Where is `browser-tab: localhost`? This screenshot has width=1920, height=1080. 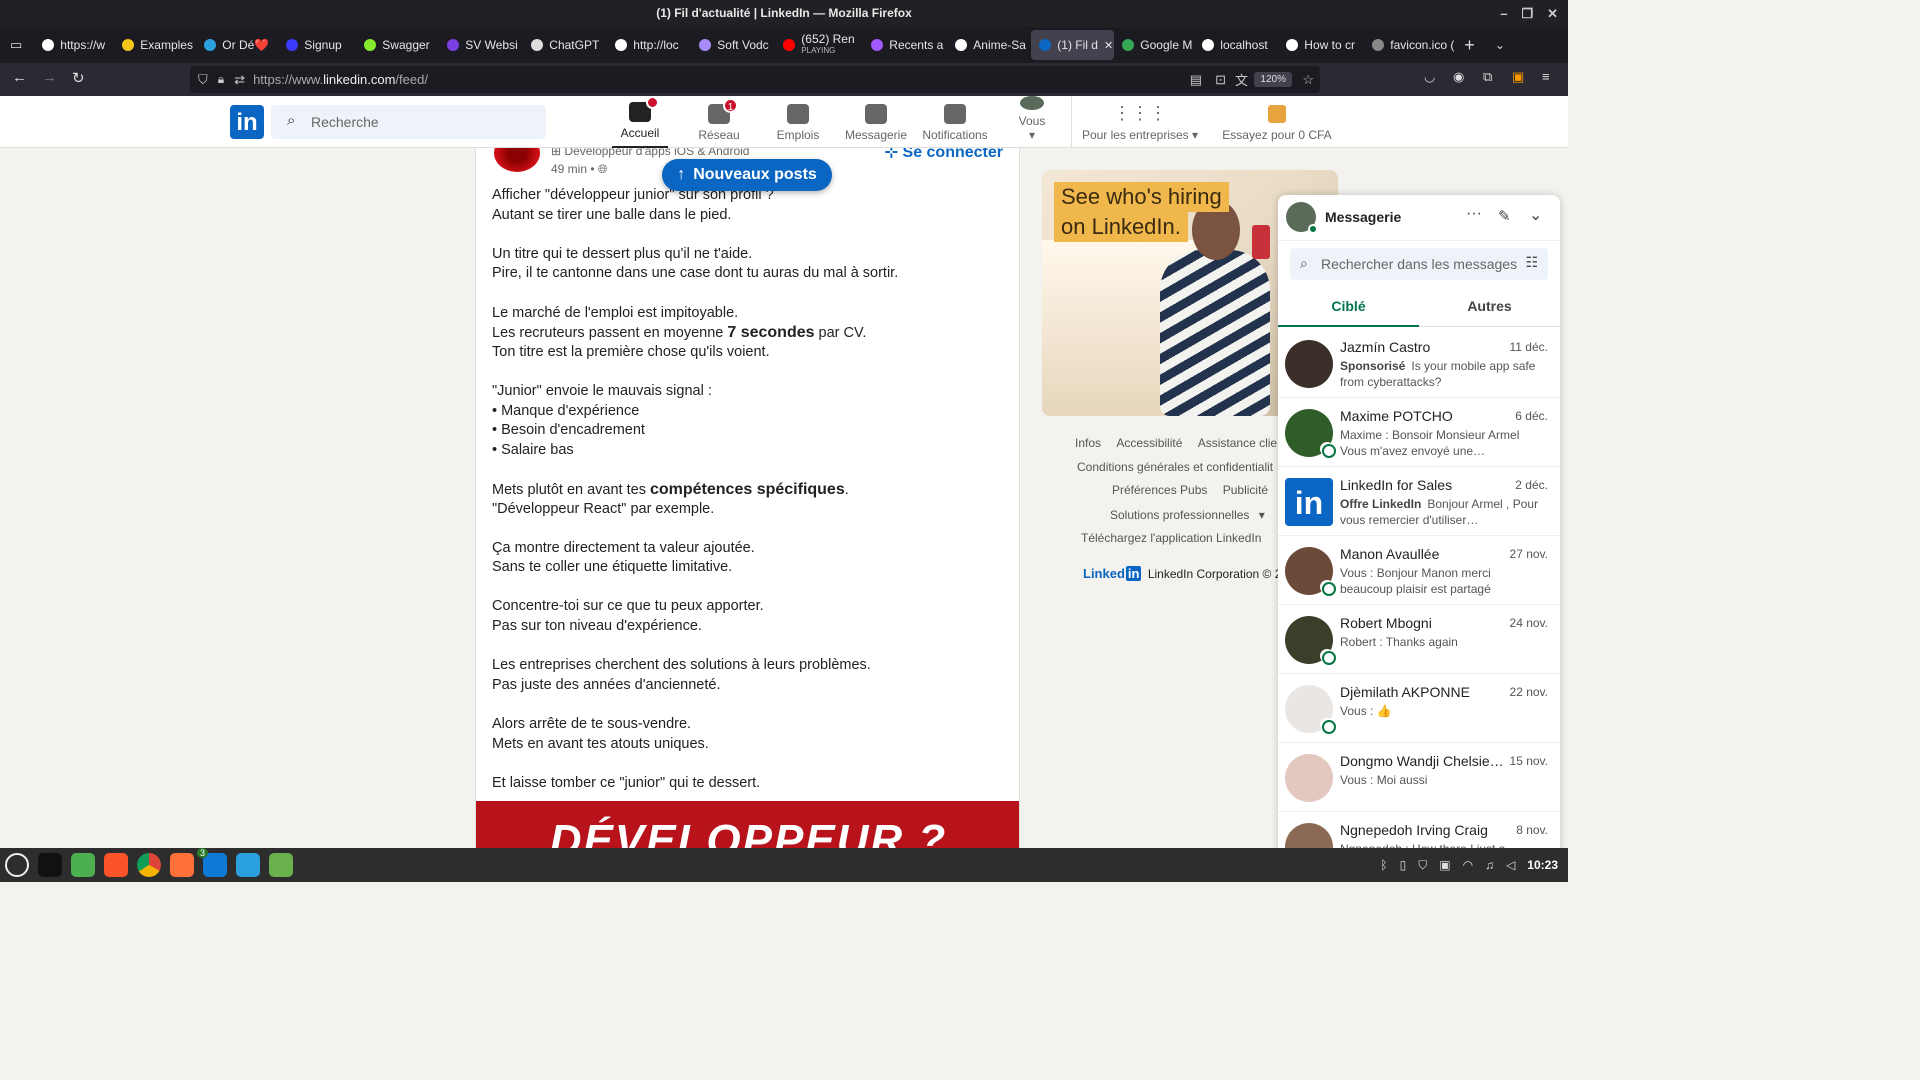 browser-tab: localhost is located at coordinates (1236, 45).